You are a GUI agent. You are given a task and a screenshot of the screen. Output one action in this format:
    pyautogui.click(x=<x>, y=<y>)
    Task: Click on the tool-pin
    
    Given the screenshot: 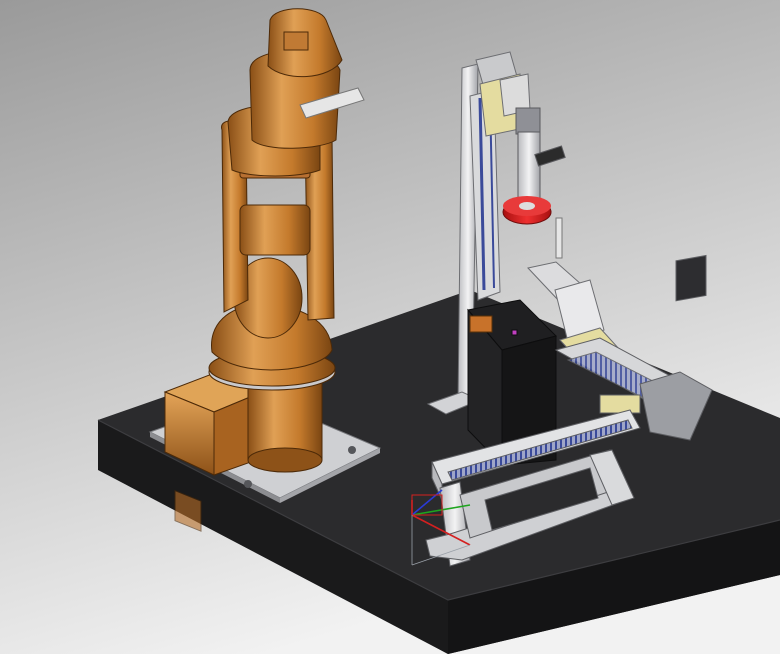 What is the action you would take?
    pyautogui.click(x=559, y=238)
    